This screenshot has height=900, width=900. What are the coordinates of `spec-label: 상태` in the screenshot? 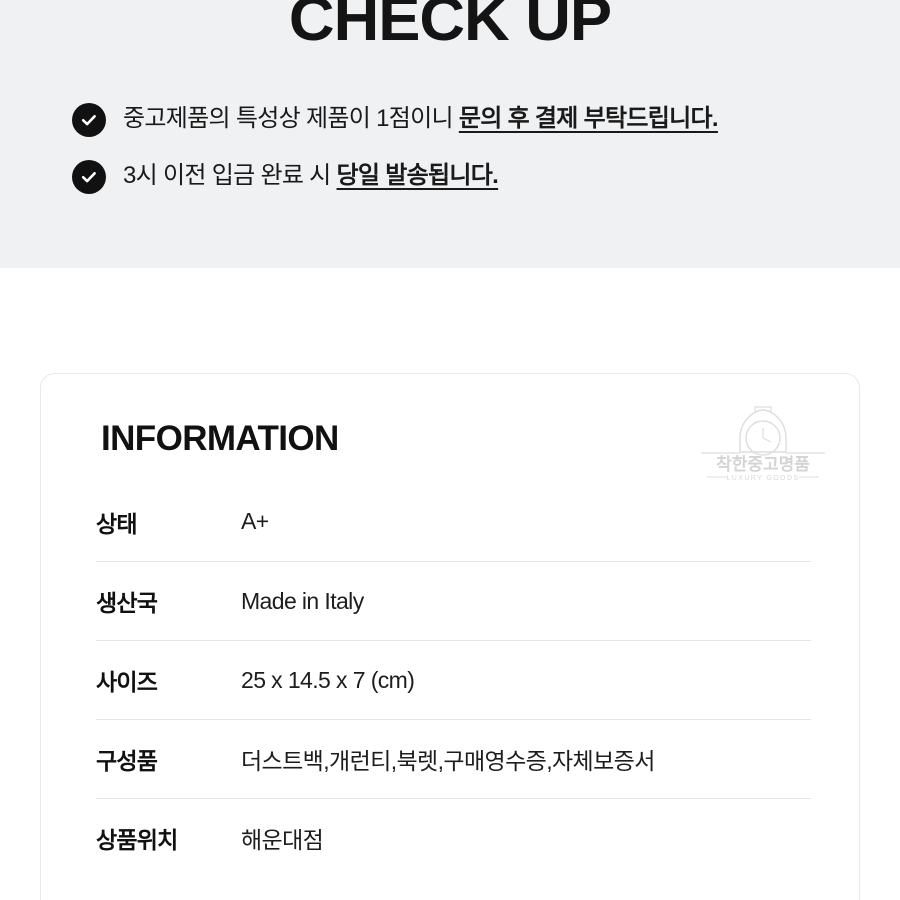 It's located at (117, 523).